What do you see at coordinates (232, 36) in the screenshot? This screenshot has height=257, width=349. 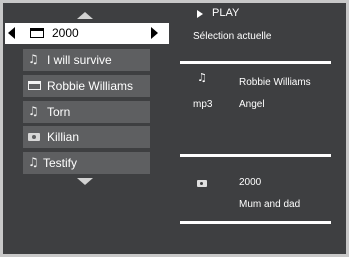 I see `selection-title: Sélection actuelle` at bounding box center [232, 36].